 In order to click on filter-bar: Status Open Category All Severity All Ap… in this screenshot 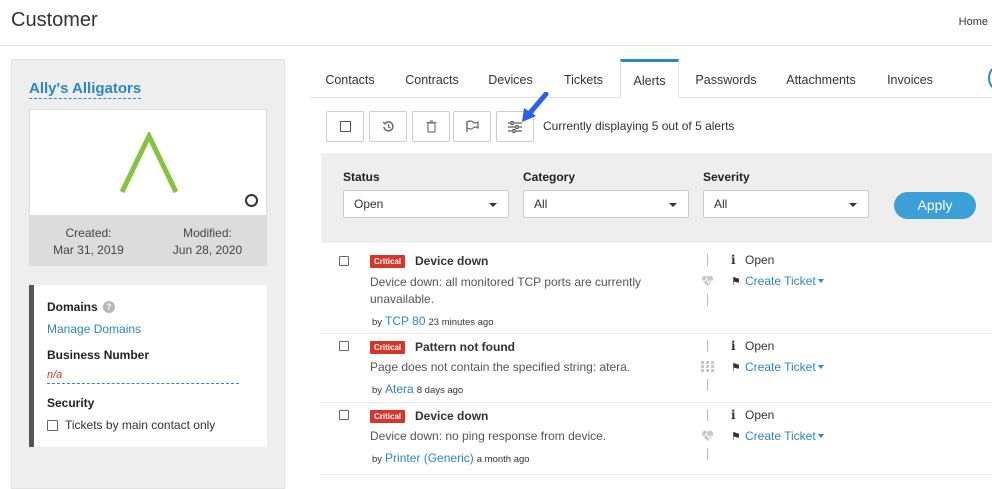, I will do `click(656, 198)`.